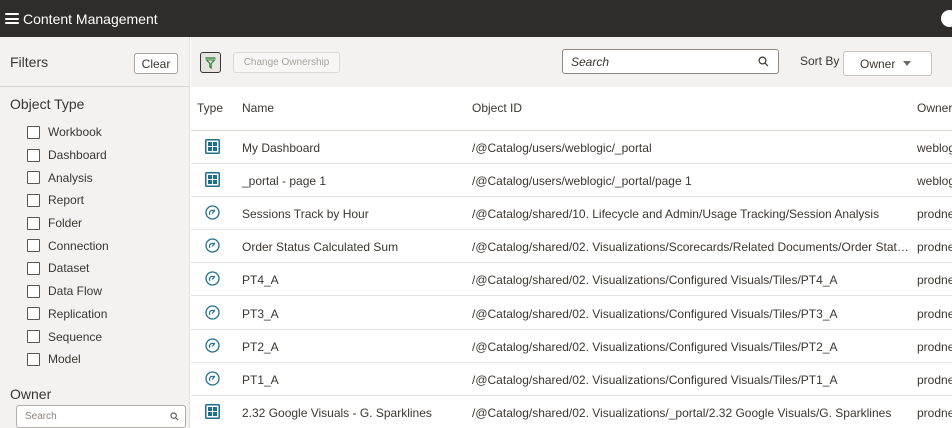 Image resolution: width=952 pixels, height=428 pixels. I want to click on filter-icon, so click(210, 62).